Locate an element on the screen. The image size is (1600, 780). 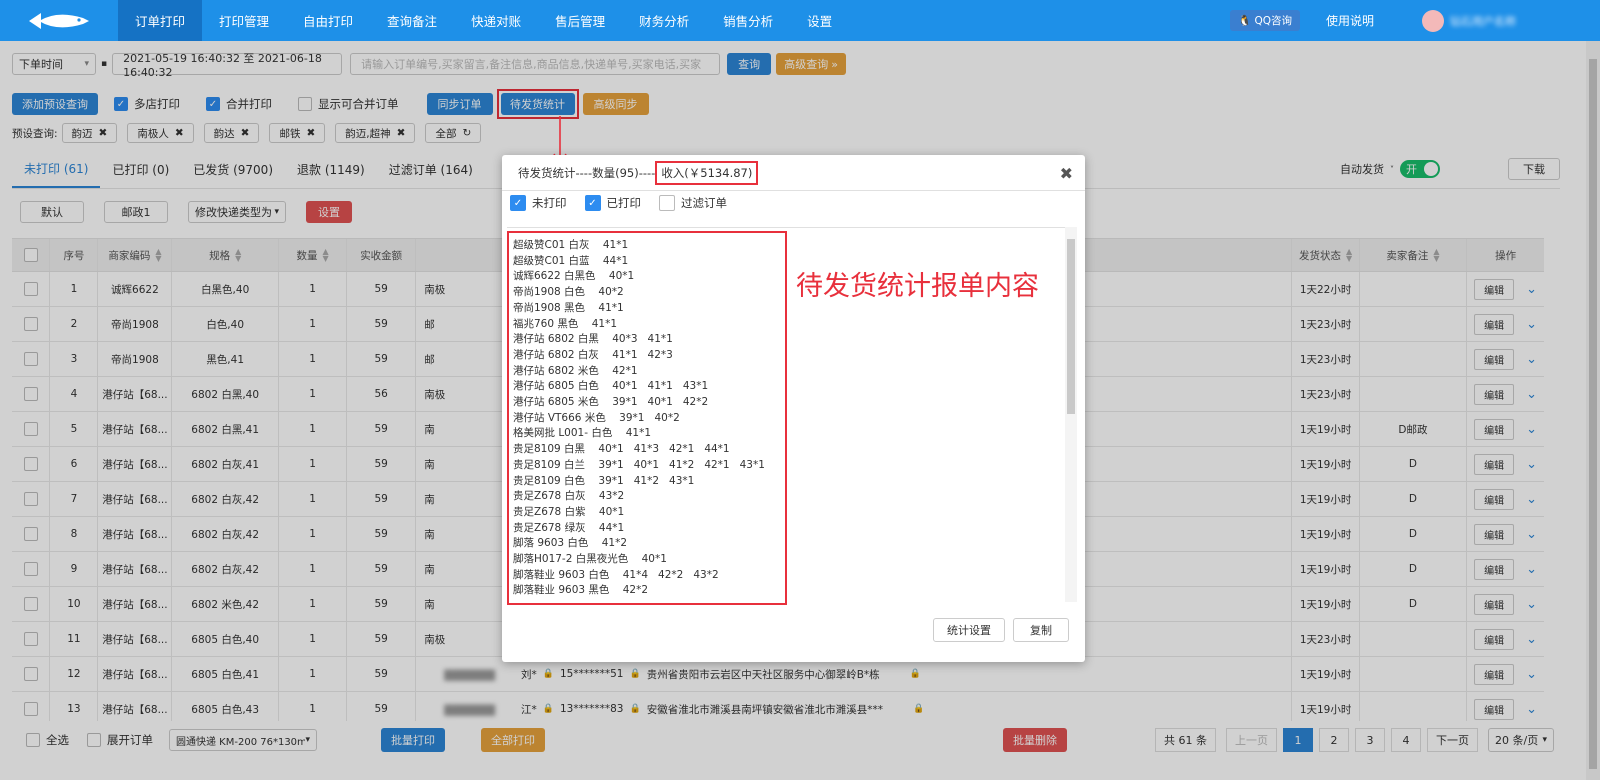
stats-line: 贵足Z678 绿灰 44*1 is located at coordinates (569, 527).